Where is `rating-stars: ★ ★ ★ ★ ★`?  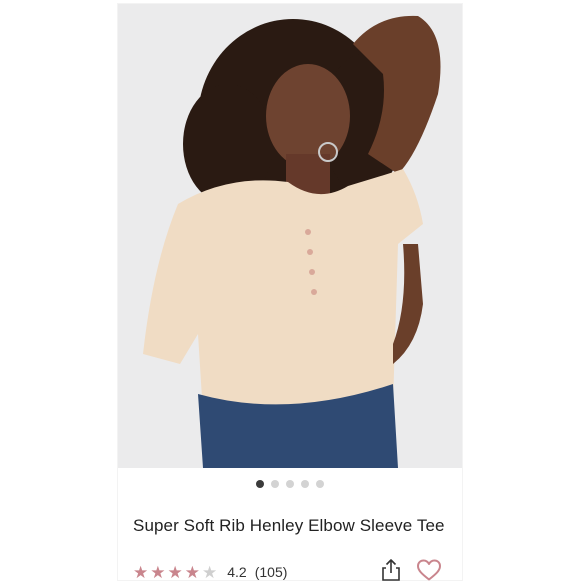
rating-stars: ★ ★ ★ ★ ★ is located at coordinates (175, 572).